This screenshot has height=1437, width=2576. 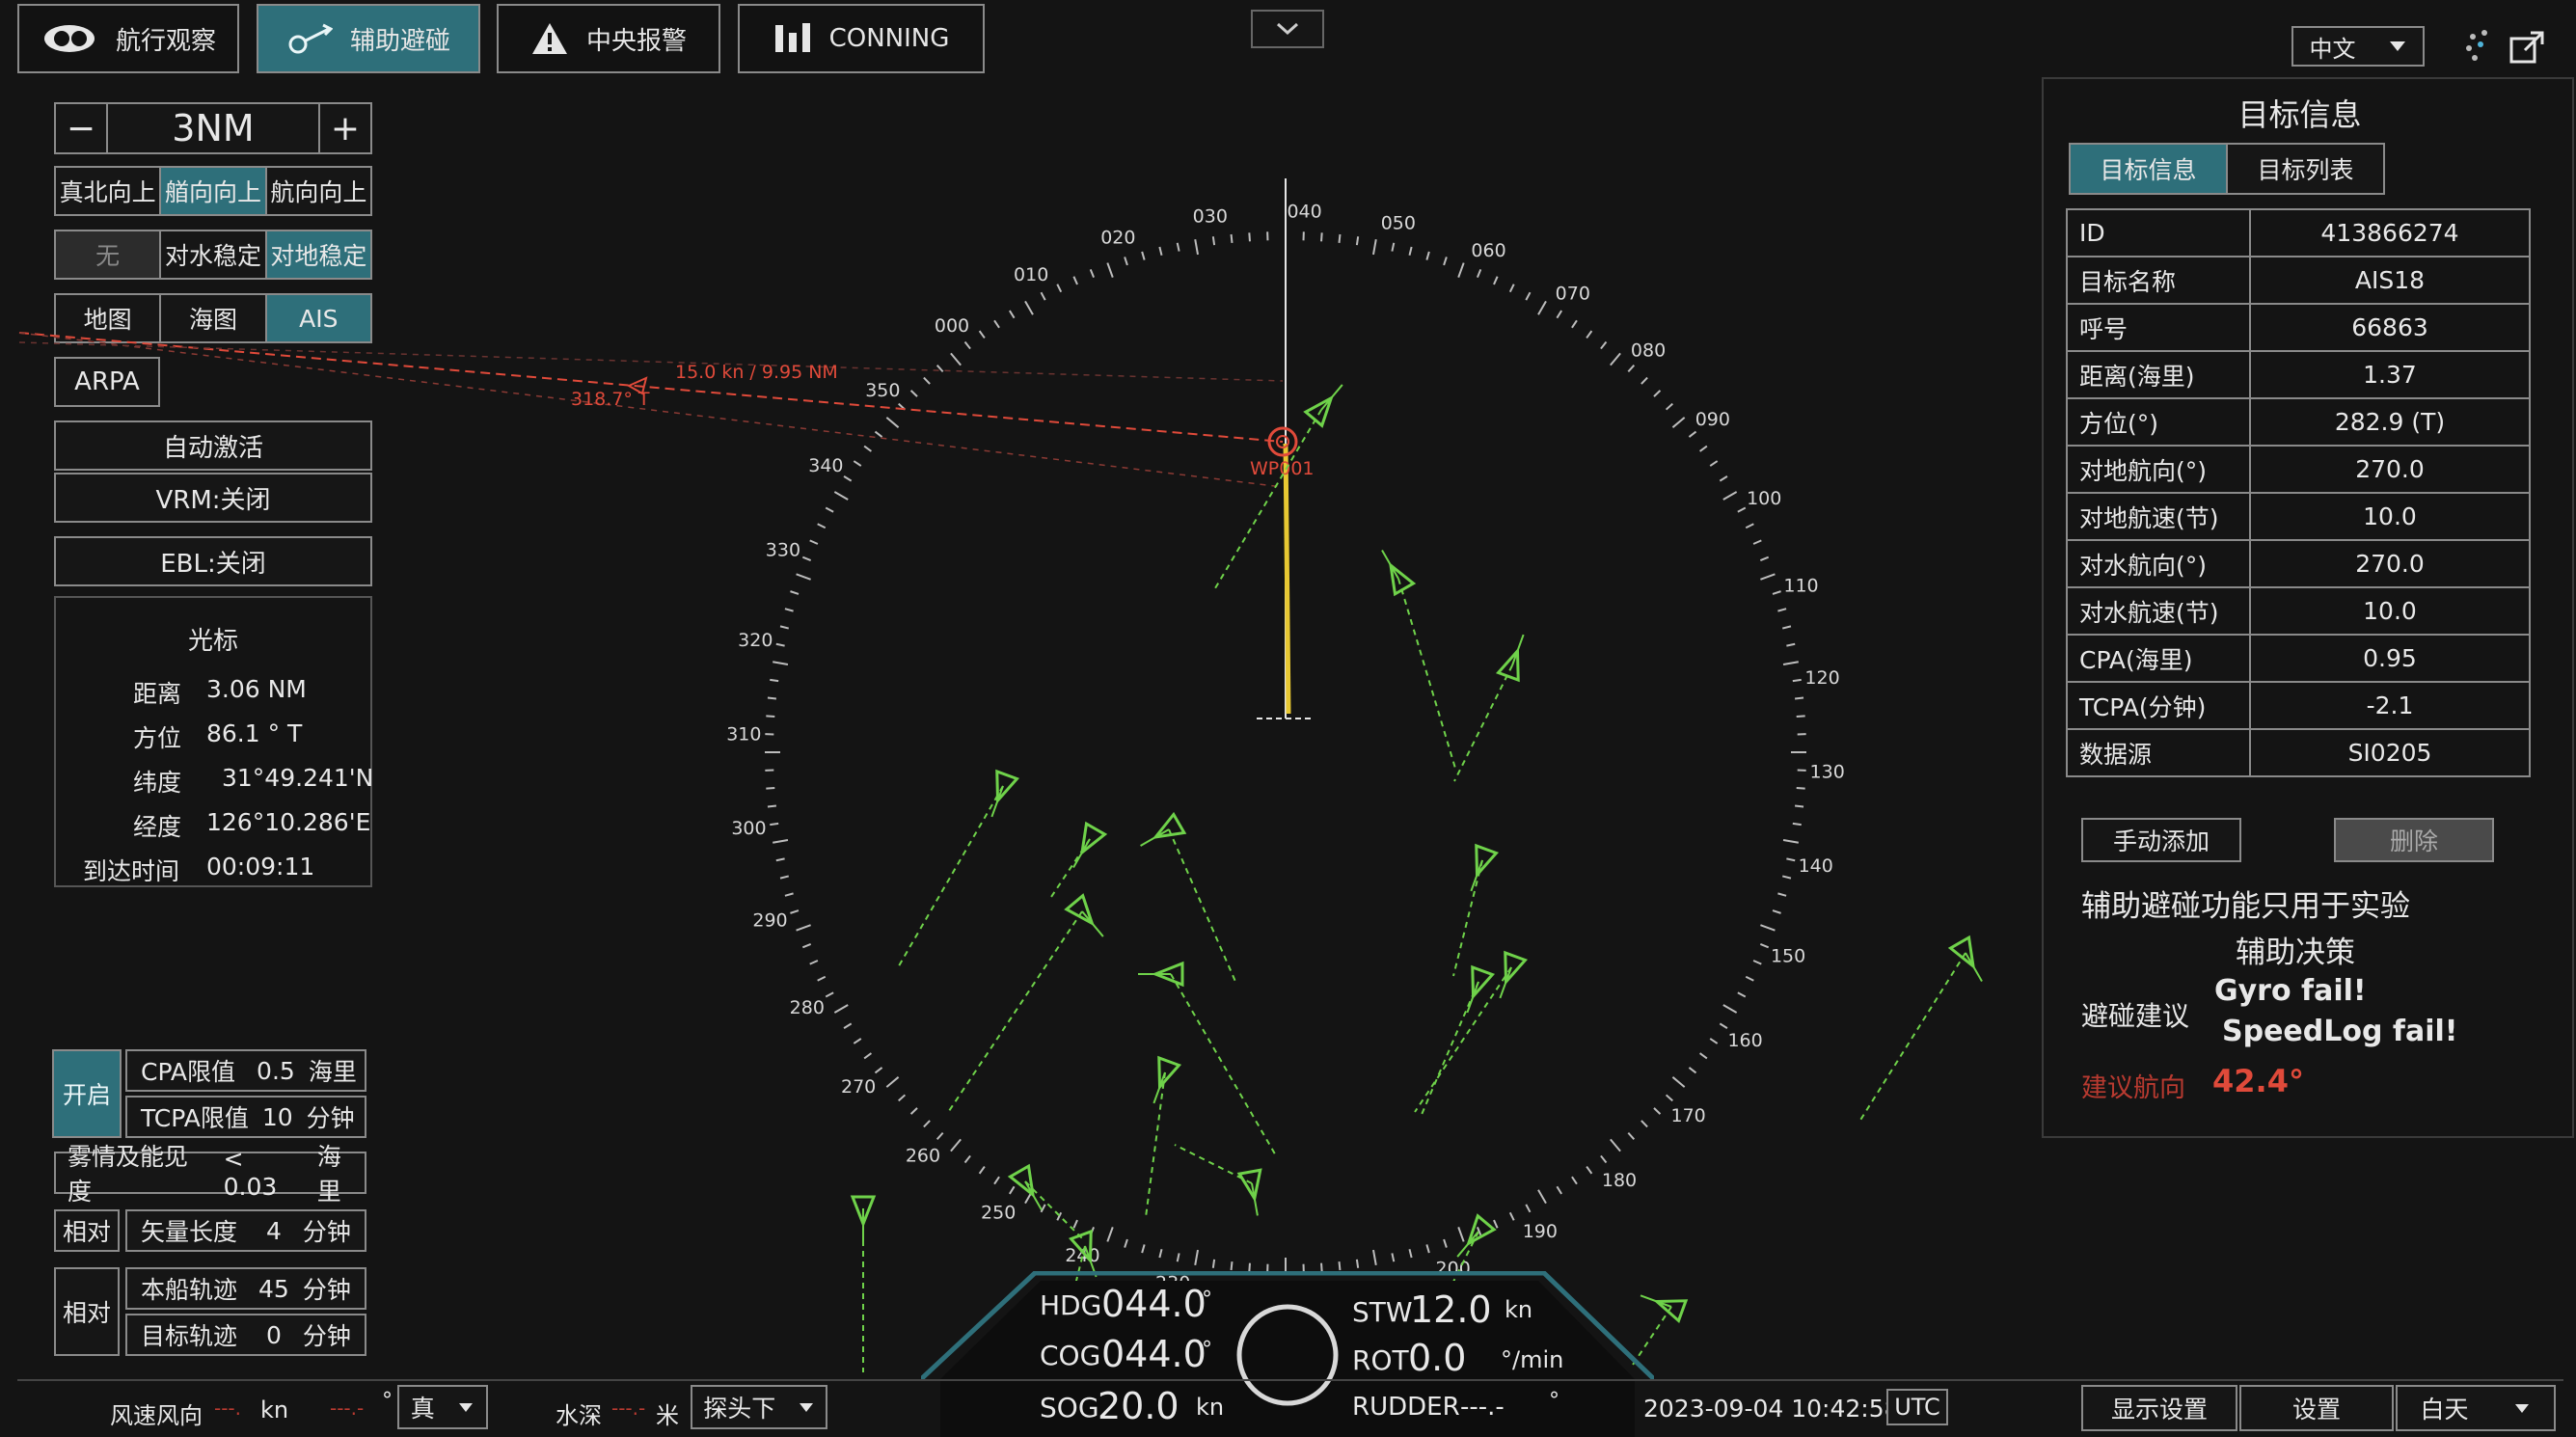 What do you see at coordinates (2158, 705) in the screenshot?
I see `target-info-label: TCPA(分钟)` at bounding box center [2158, 705].